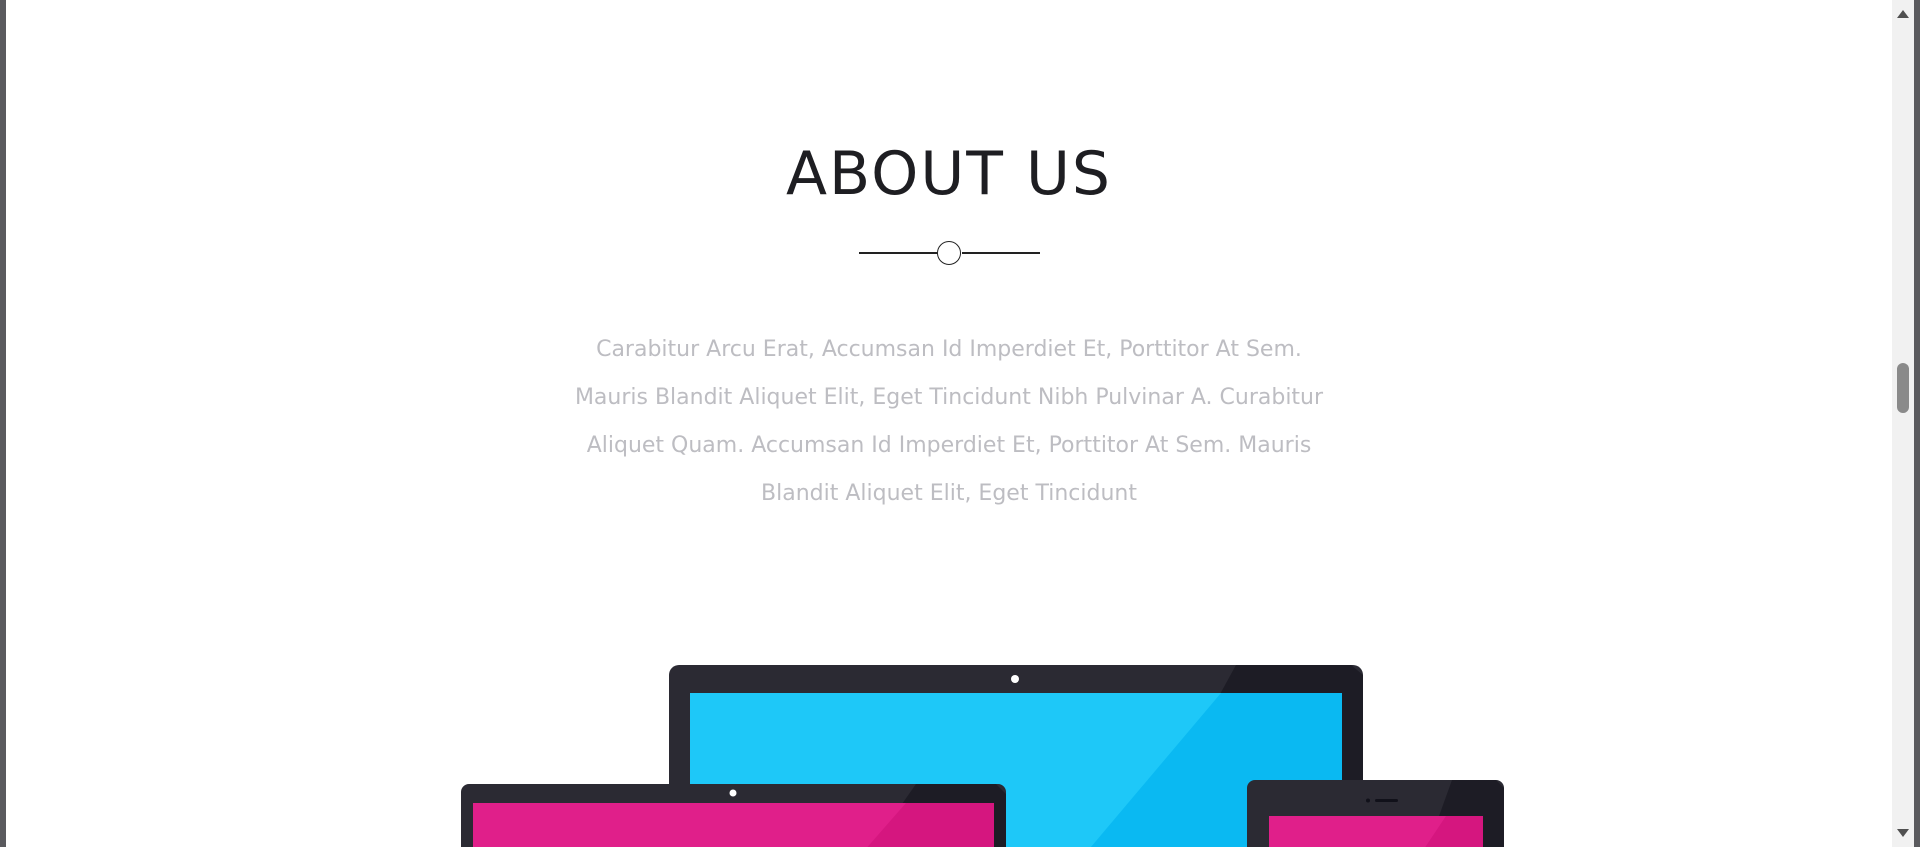 This screenshot has height=847, width=1920. I want to click on left-laptop-camera-icon, so click(733, 793).